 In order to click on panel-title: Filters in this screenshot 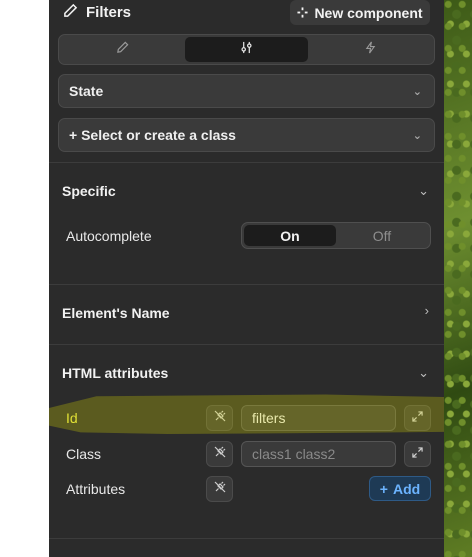, I will do `click(97, 12)`.